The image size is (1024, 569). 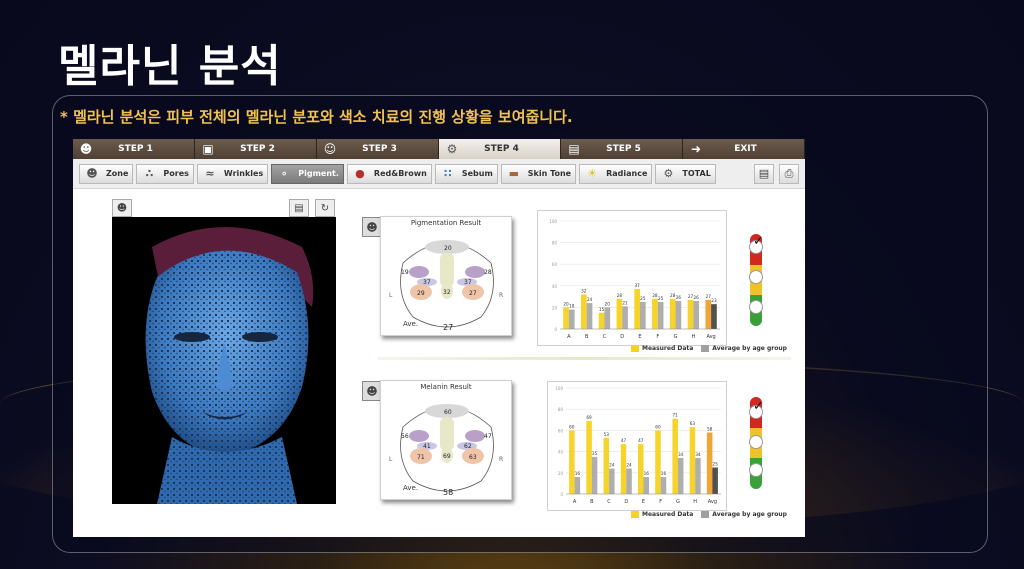 What do you see at coordinates (446, 284) in the screenshot?
I see `pigmentation-face-map: 20 19 28 37 37 29 27 32 L R` at bounding box center [446, 284].